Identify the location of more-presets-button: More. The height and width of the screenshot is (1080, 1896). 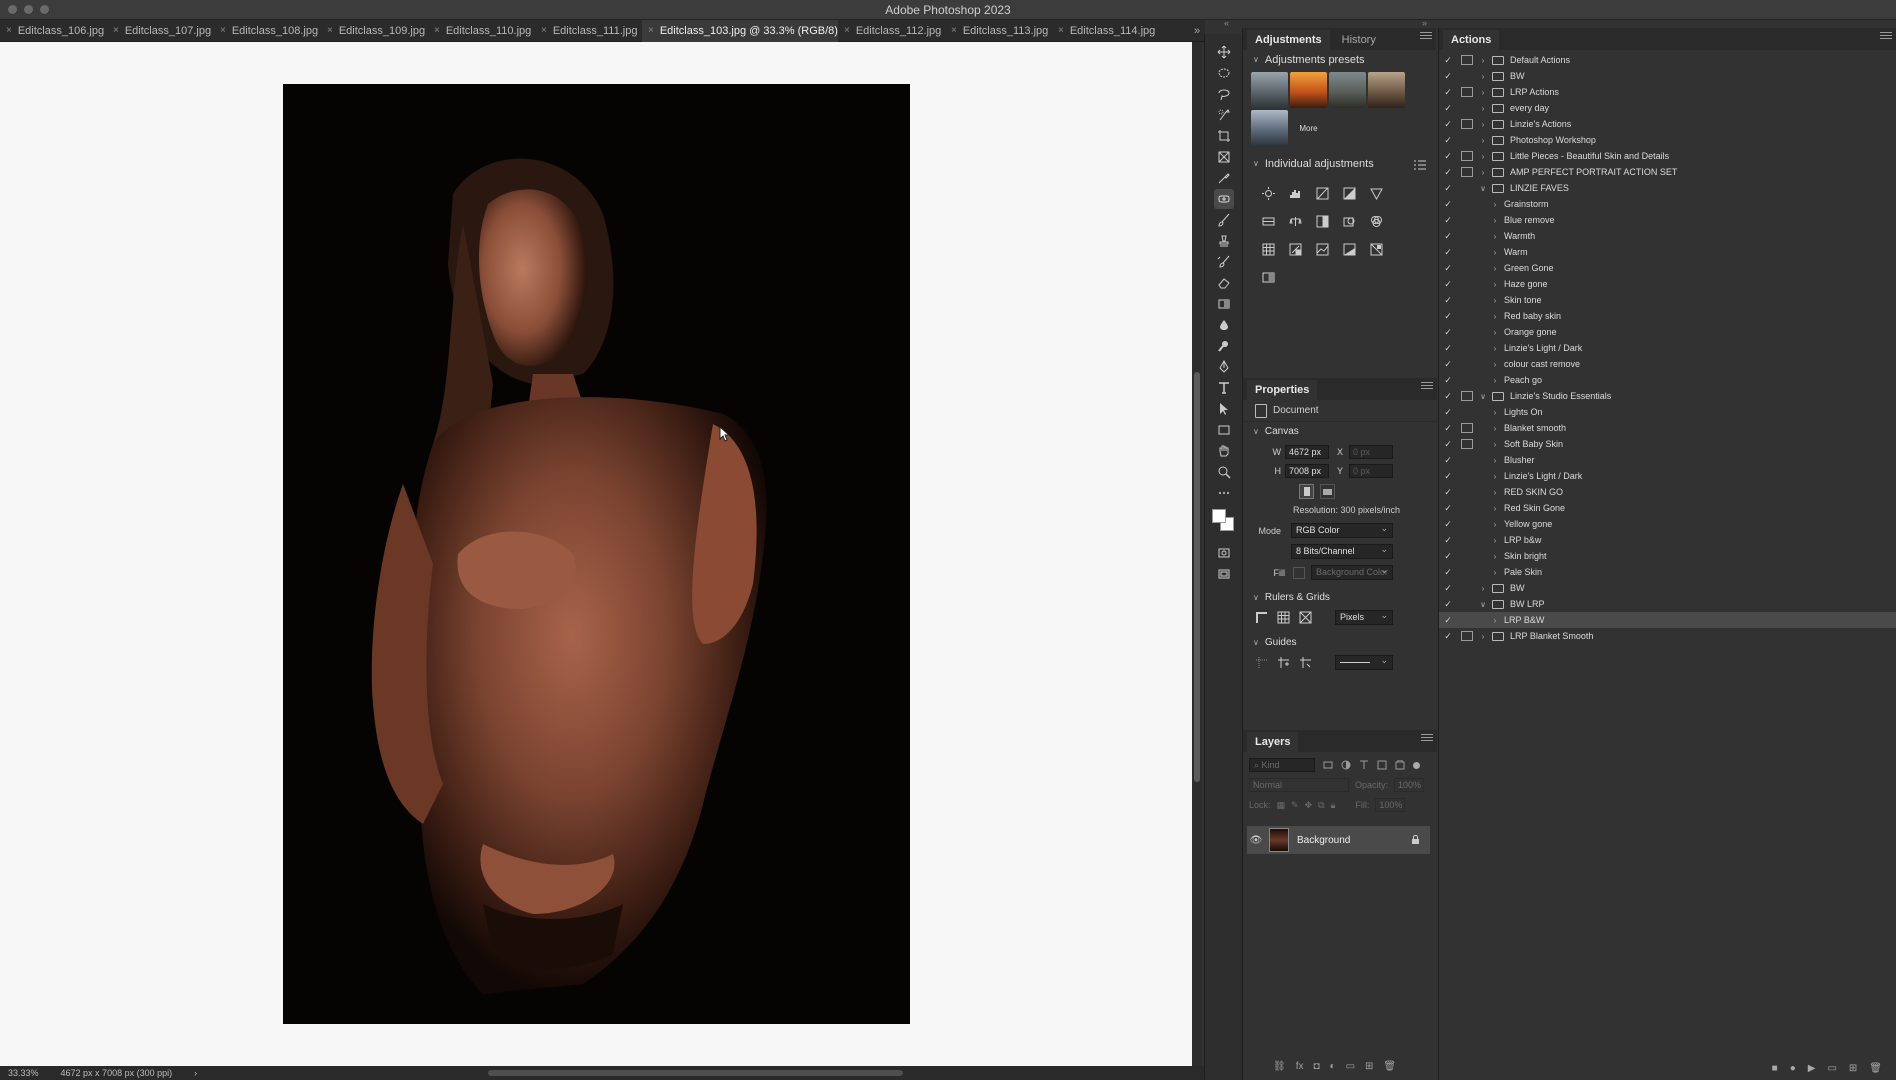
(1308, 128).